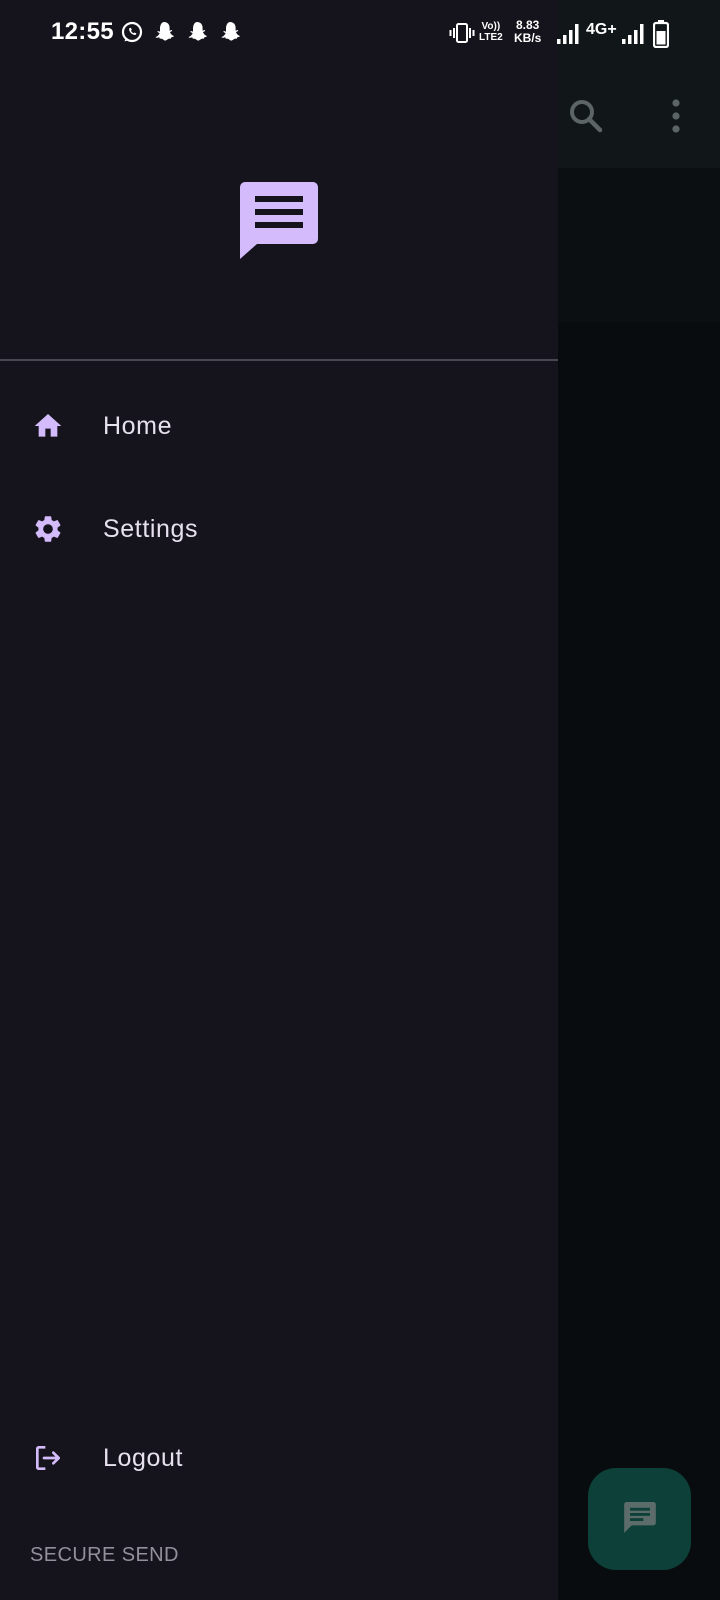 Image resolution: width=720 pixels, height=1600 pixels. What do you see at coordinates (527, 25) in the screenshot?
I see `network-speed-value: 8.83` at bounding box center [527, 25].